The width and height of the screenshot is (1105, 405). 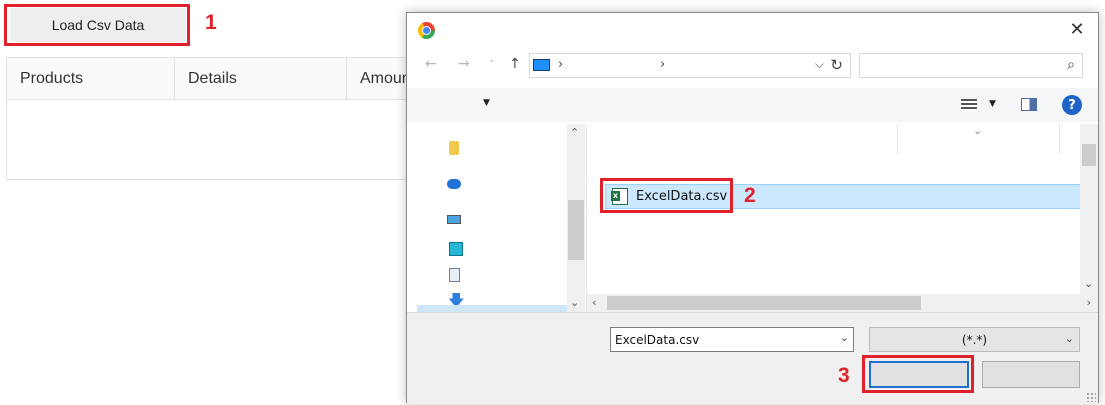 I want to click on navigation-pane: 🡇 ⌃ ⌄, so click(x=497, y=218).